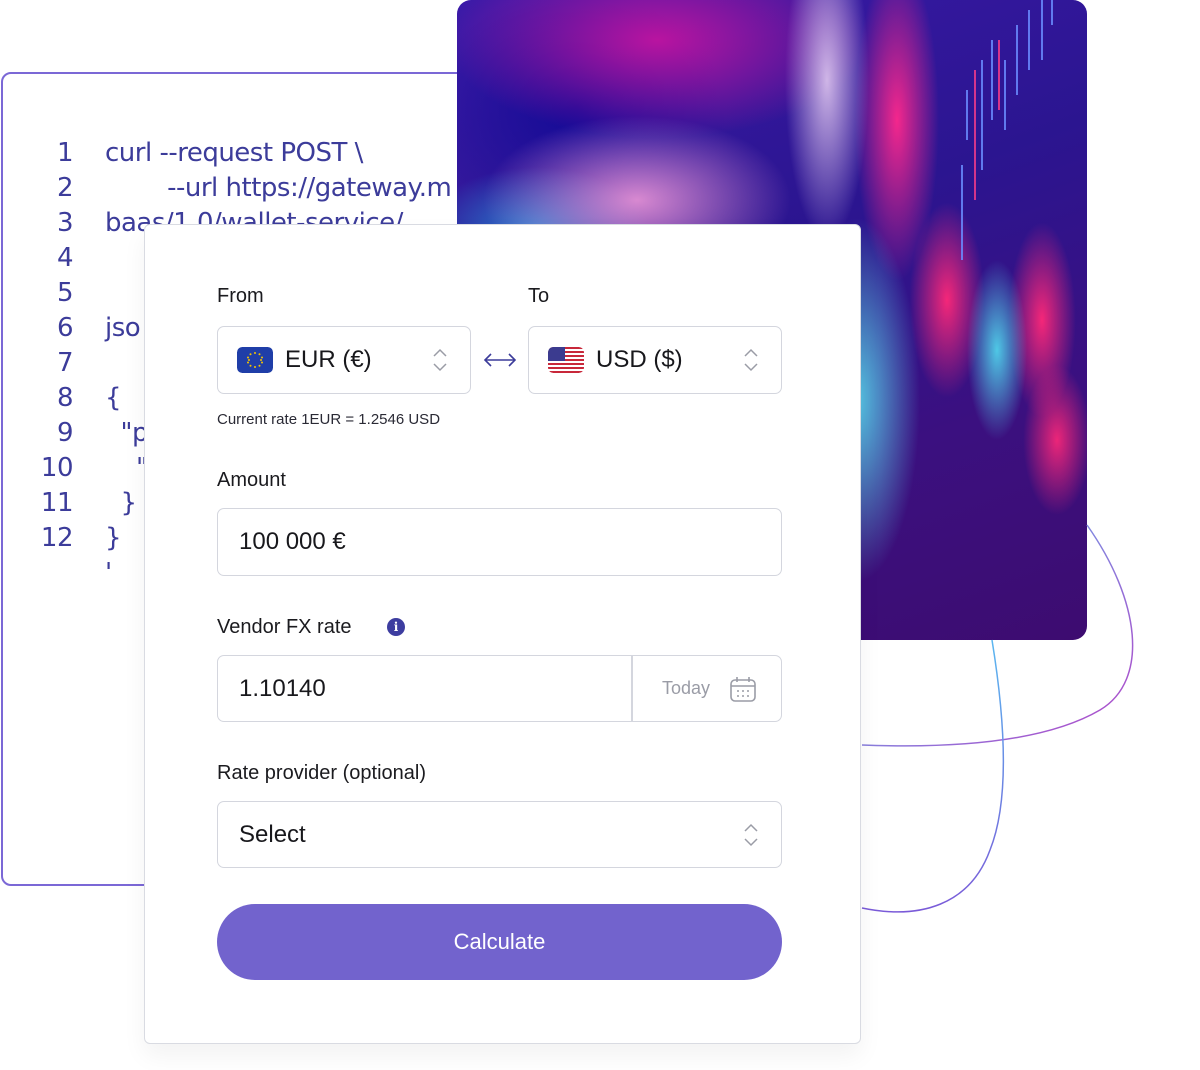 Image resolution: width=1200 pixels, height=1070 pixels. Describe the element at coordinates (57, 538) in the screenshot. I see `line-number: 12` at that location.